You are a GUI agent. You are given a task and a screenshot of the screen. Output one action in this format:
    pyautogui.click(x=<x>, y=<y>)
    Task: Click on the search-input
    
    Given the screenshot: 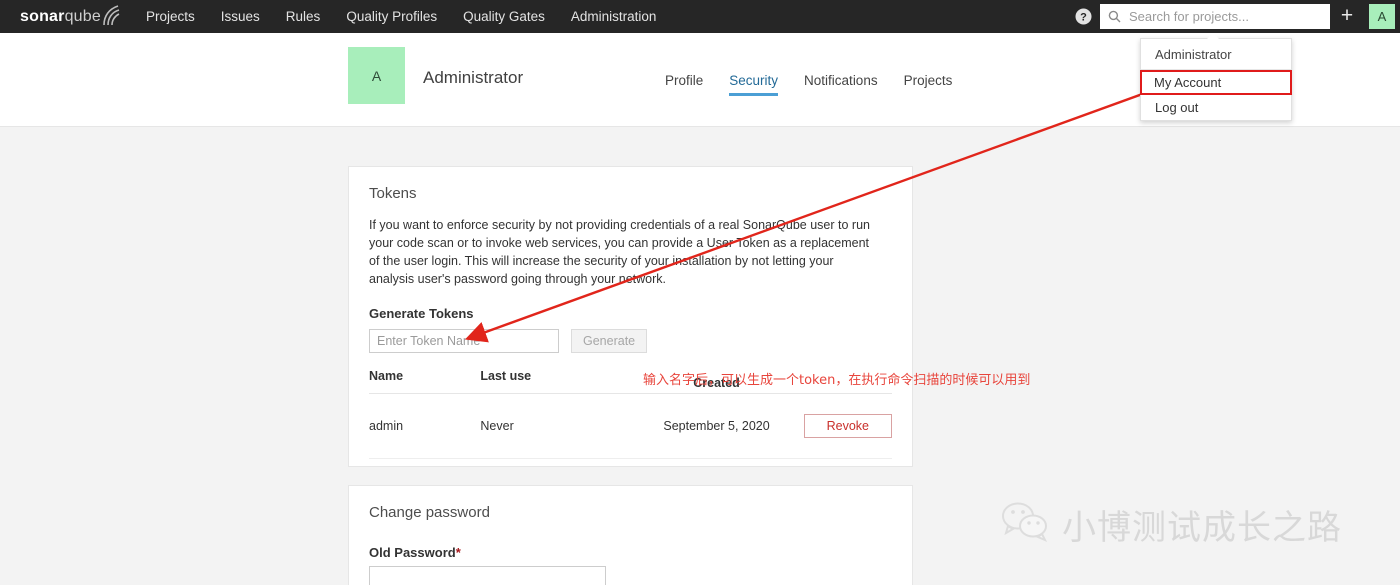 What is the action you would take?
    pyautogui.click(x=1224, y=16)
    